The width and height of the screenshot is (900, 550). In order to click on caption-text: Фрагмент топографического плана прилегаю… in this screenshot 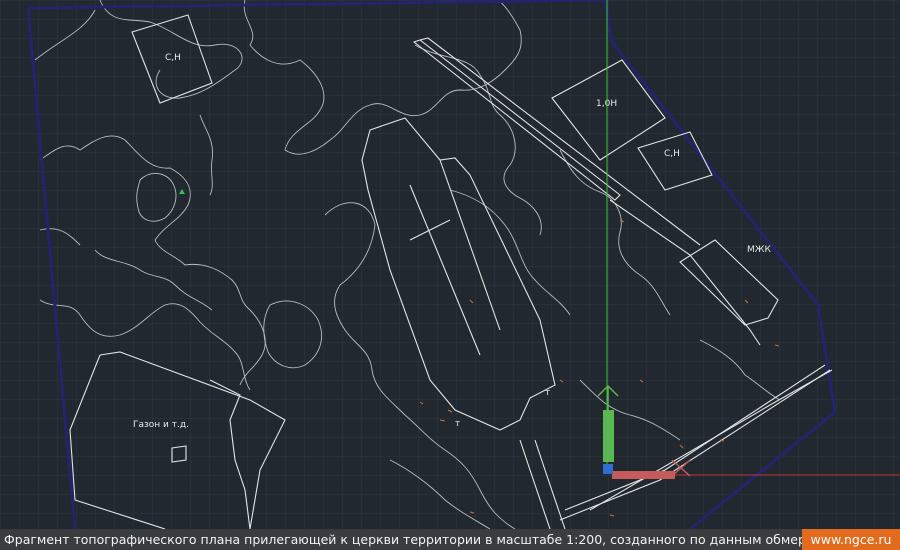, I will do `click(403, 539)`.